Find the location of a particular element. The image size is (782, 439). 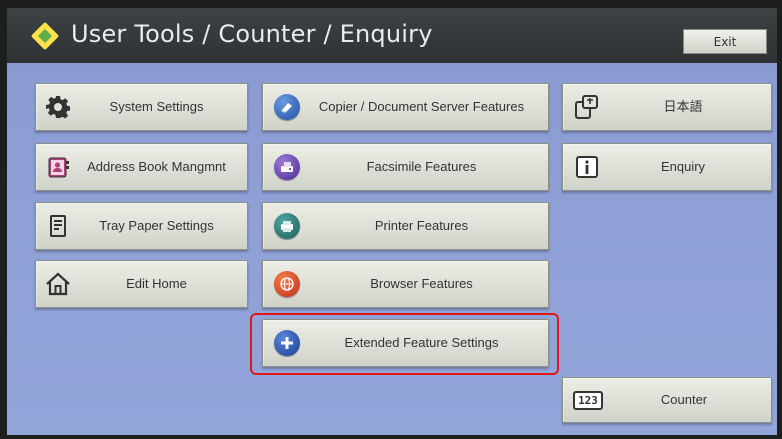

printer-features-button: Printer Features is located at coordinates (405, 226).